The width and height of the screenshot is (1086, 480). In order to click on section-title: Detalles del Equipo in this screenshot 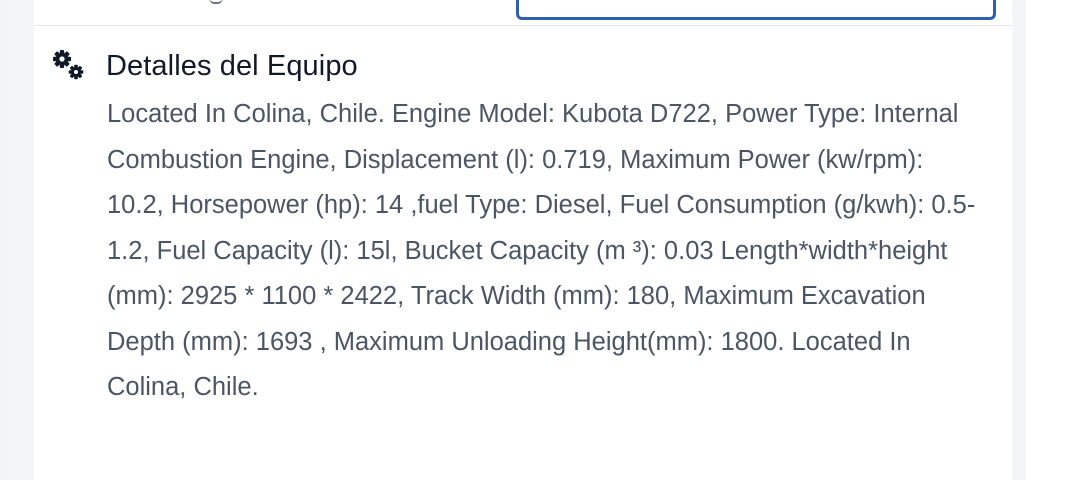, I will do `click(232, 65)`.